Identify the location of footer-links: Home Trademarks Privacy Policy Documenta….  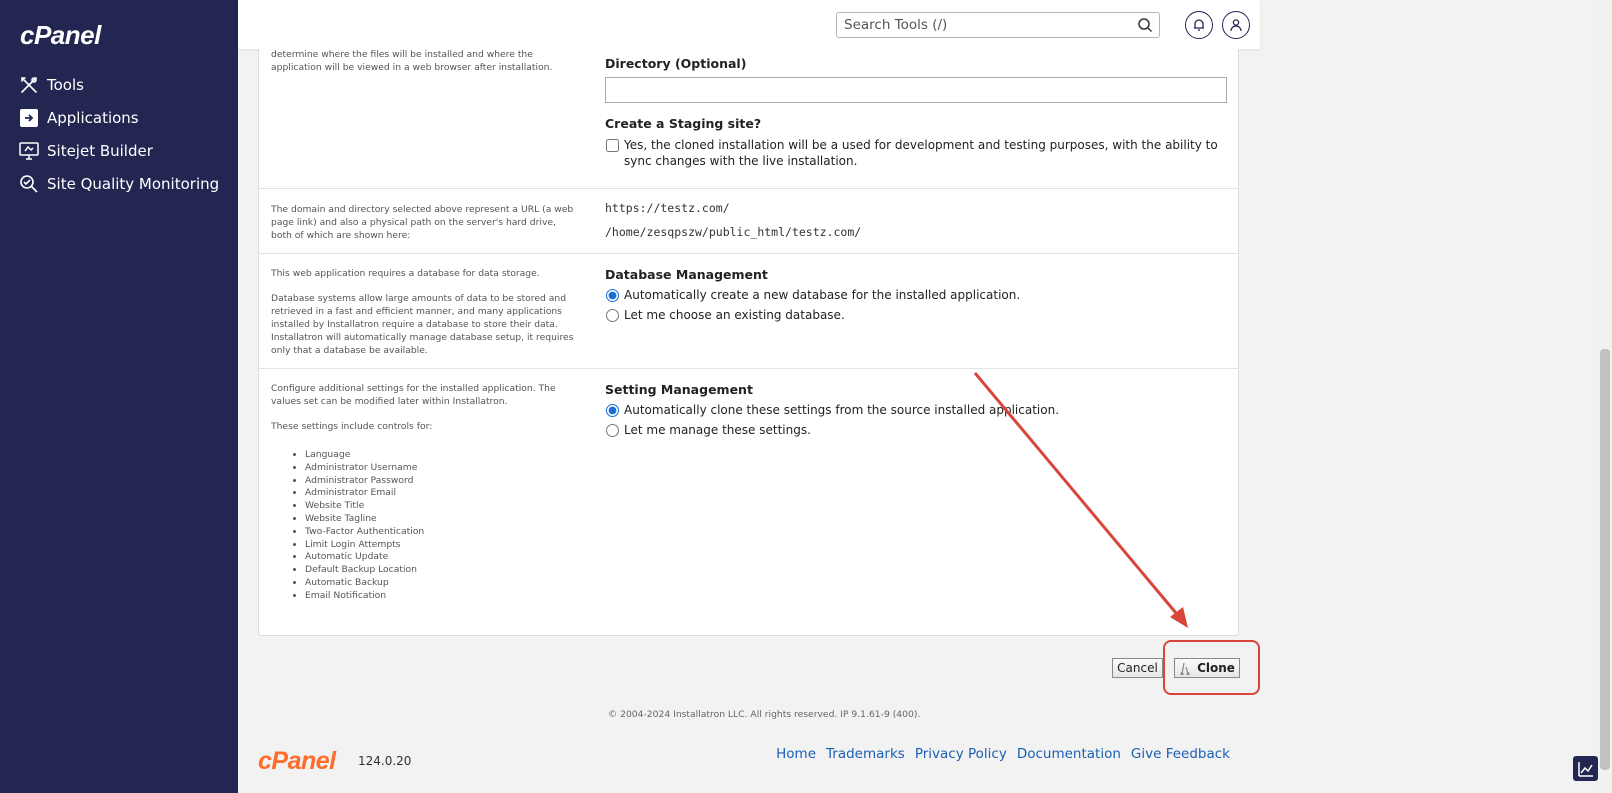
(1003, 754).